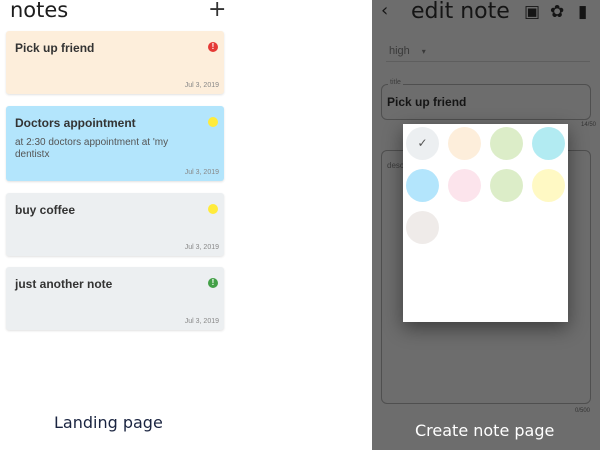 This screenshot has width=600, height=450. Describe the element at coordinates (460, 12) in the screenshot. I see `page-title: edit note` at that location.